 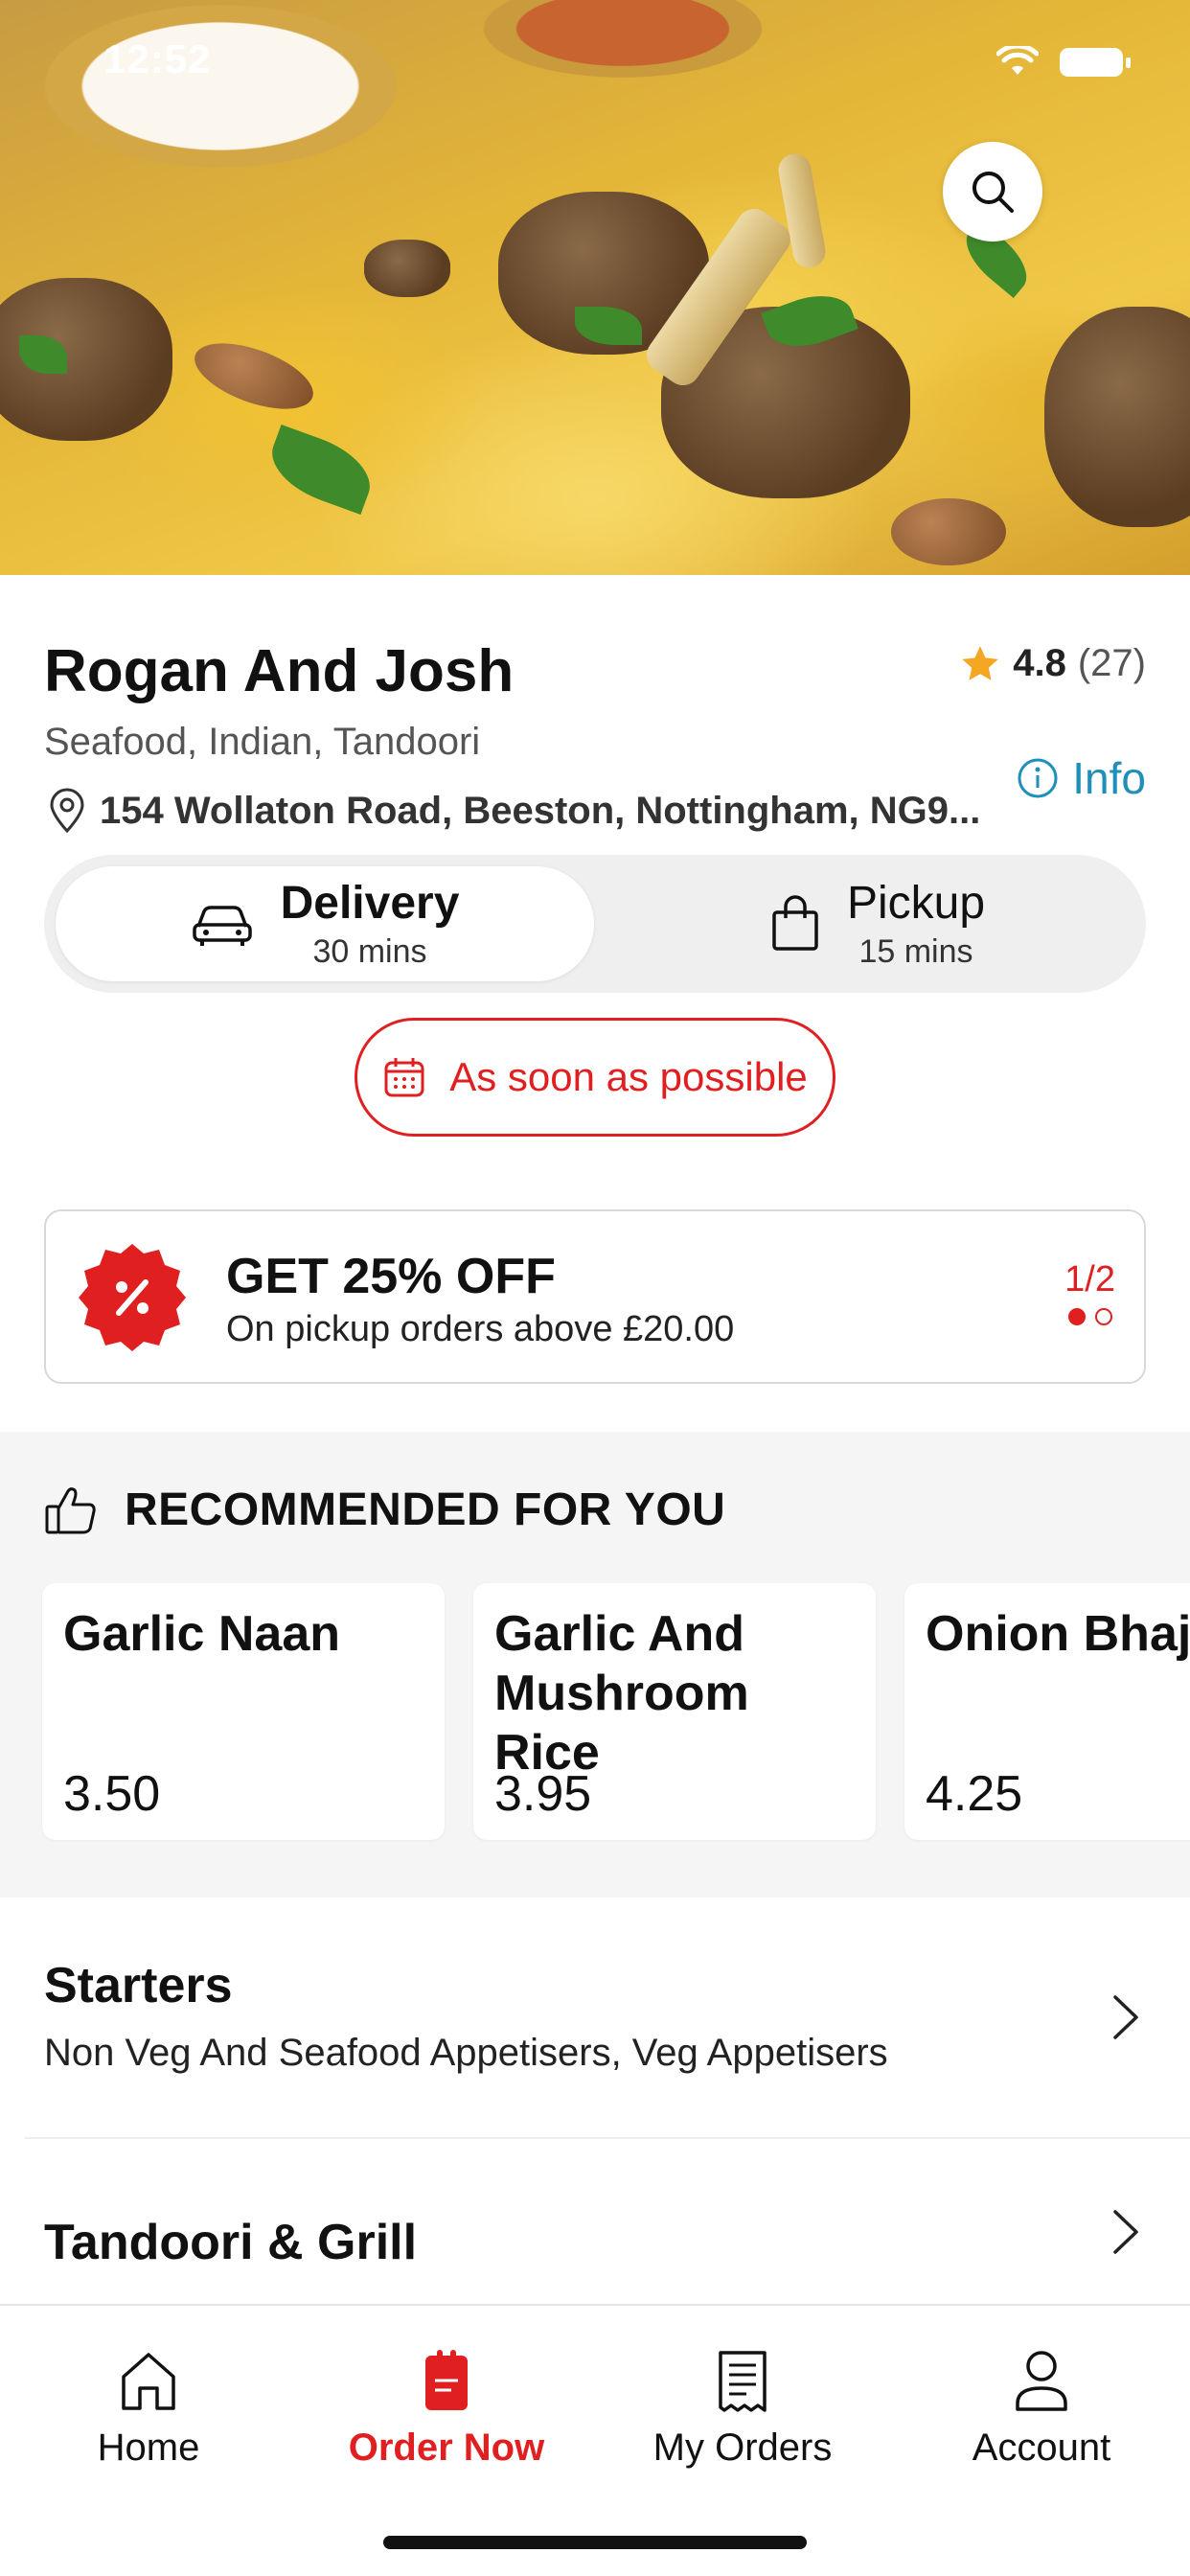 What do you see at coordinates (244, 1711) in the screenshot?
I see `recommended-item-card: Garlic Naan 3.50` at bounding box center [244, 1711].